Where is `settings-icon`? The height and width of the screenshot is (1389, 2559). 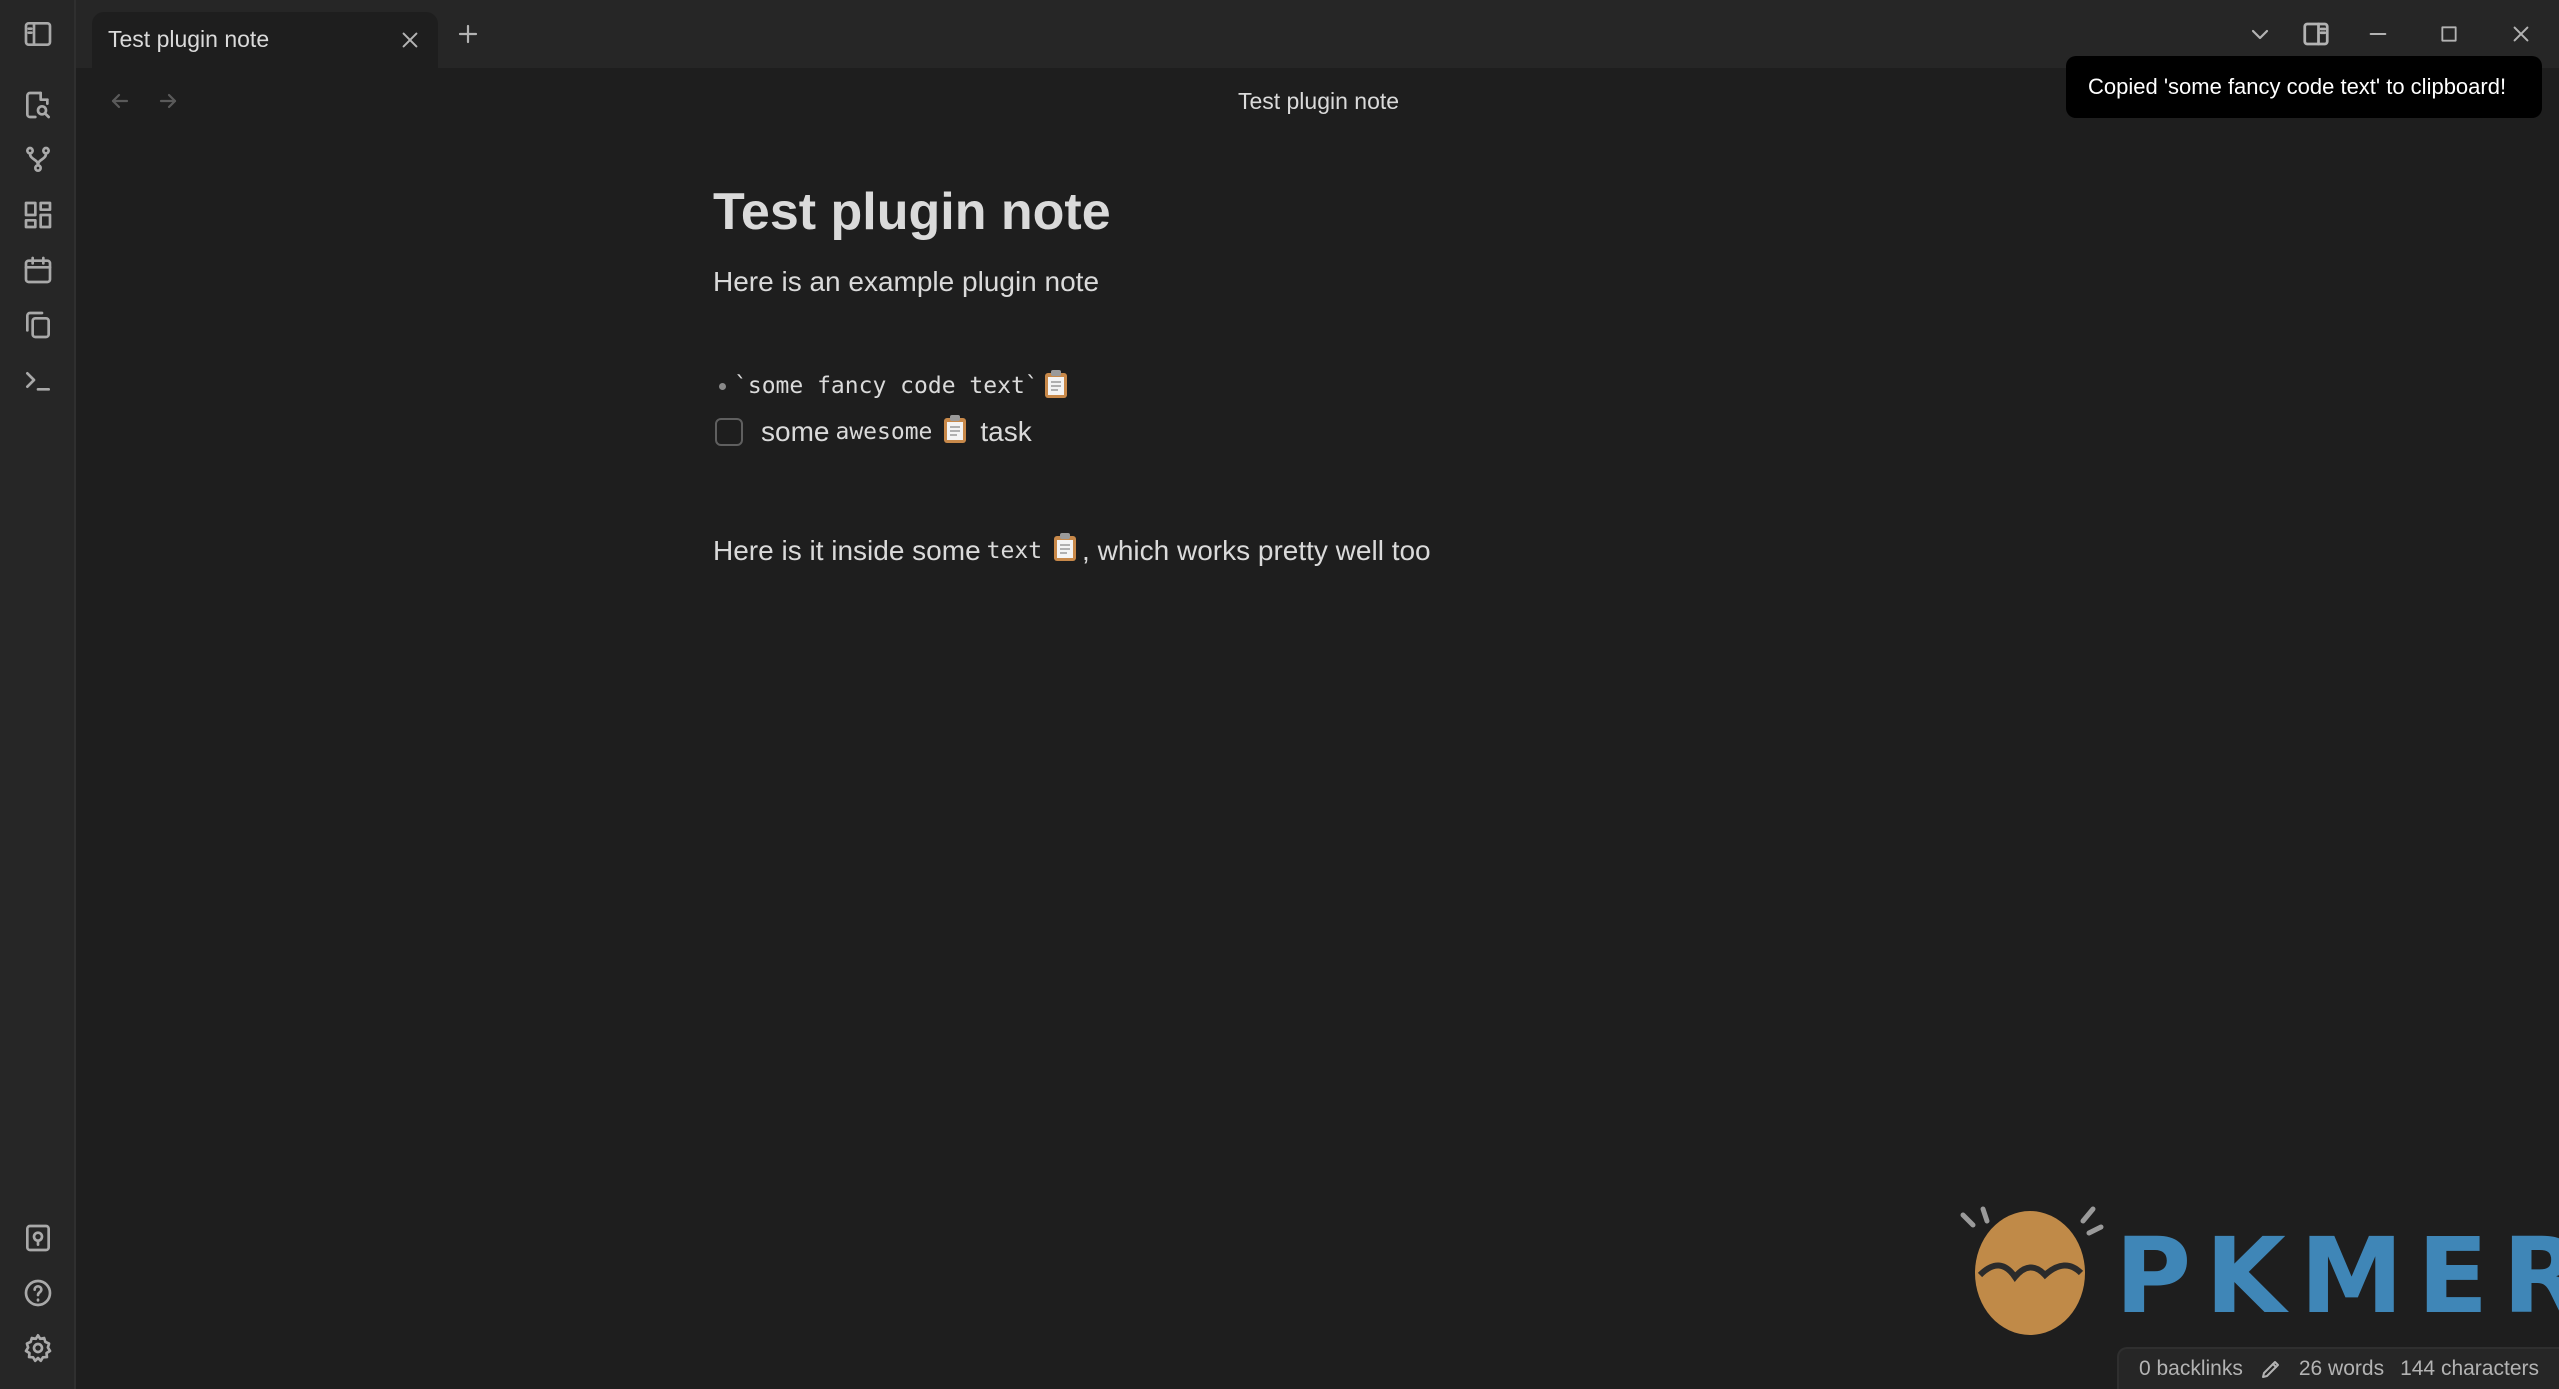
settings-icon is located at coordinates (38, 1348).